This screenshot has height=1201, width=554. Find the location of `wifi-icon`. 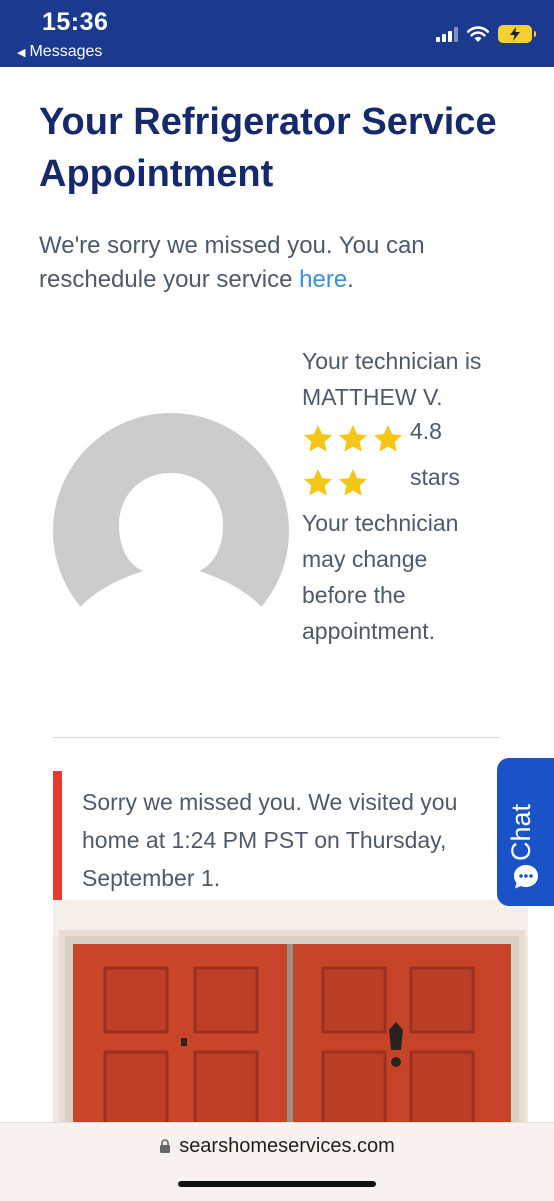

wifi-icon is located at coordinates (478, 34).